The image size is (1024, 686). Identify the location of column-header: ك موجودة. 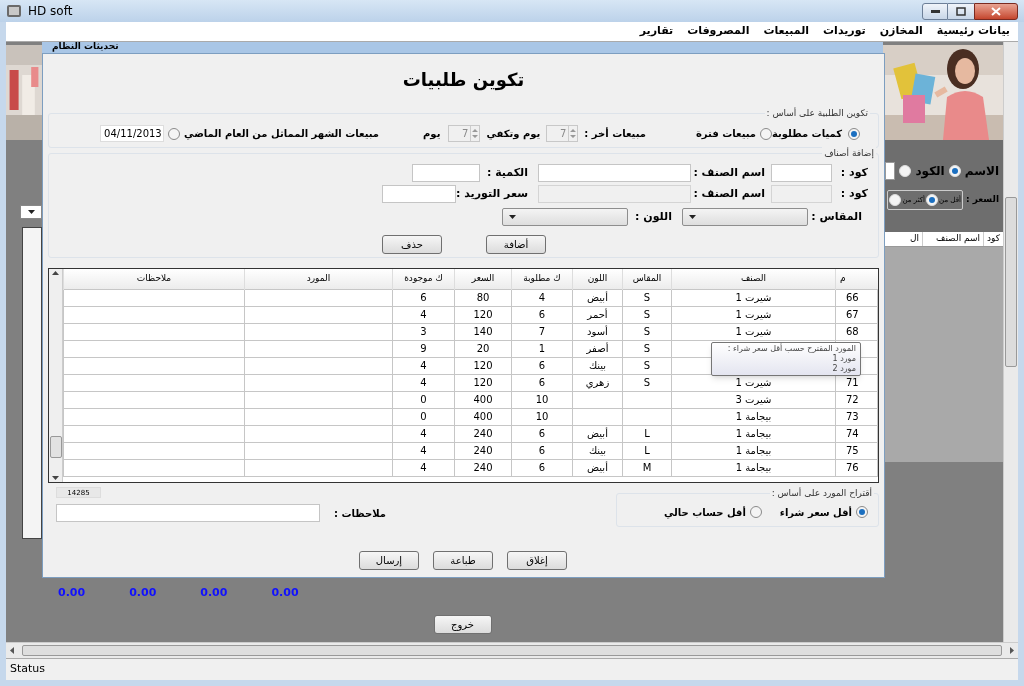
(423, 279).